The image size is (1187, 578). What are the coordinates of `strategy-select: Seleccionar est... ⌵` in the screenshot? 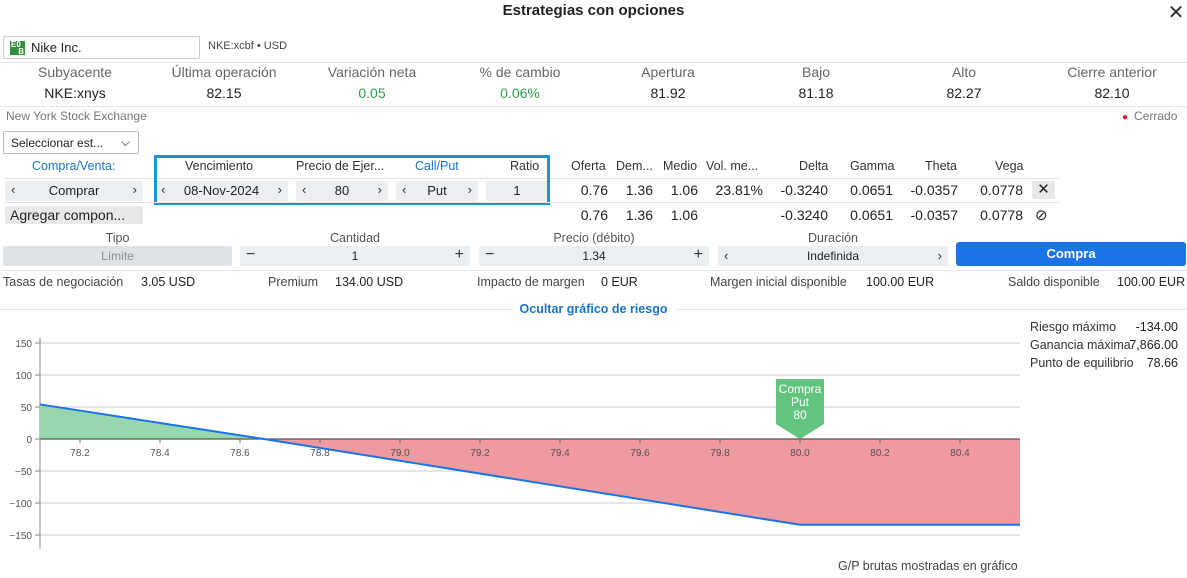 It's located at (71, 142).